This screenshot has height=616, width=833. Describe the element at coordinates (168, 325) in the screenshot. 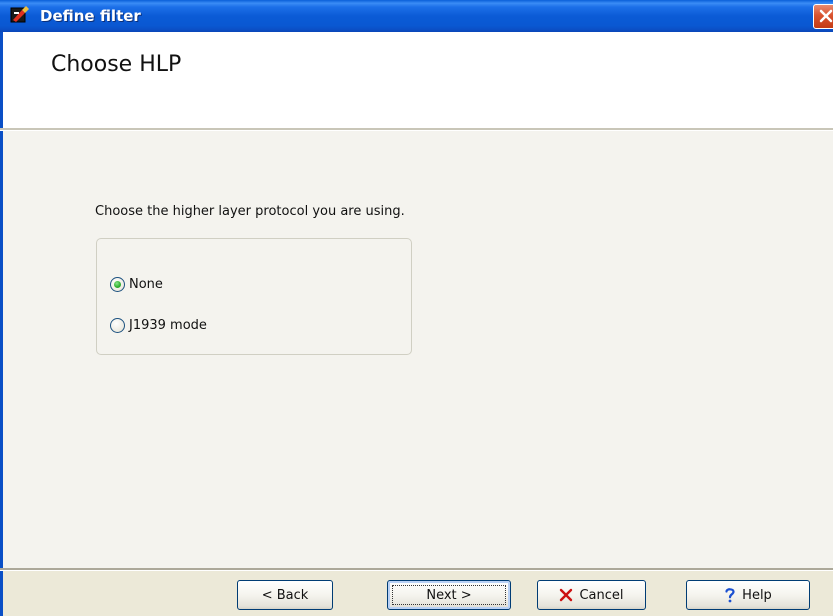

I see `radio-j1939-label: J1939 mode` at that location.